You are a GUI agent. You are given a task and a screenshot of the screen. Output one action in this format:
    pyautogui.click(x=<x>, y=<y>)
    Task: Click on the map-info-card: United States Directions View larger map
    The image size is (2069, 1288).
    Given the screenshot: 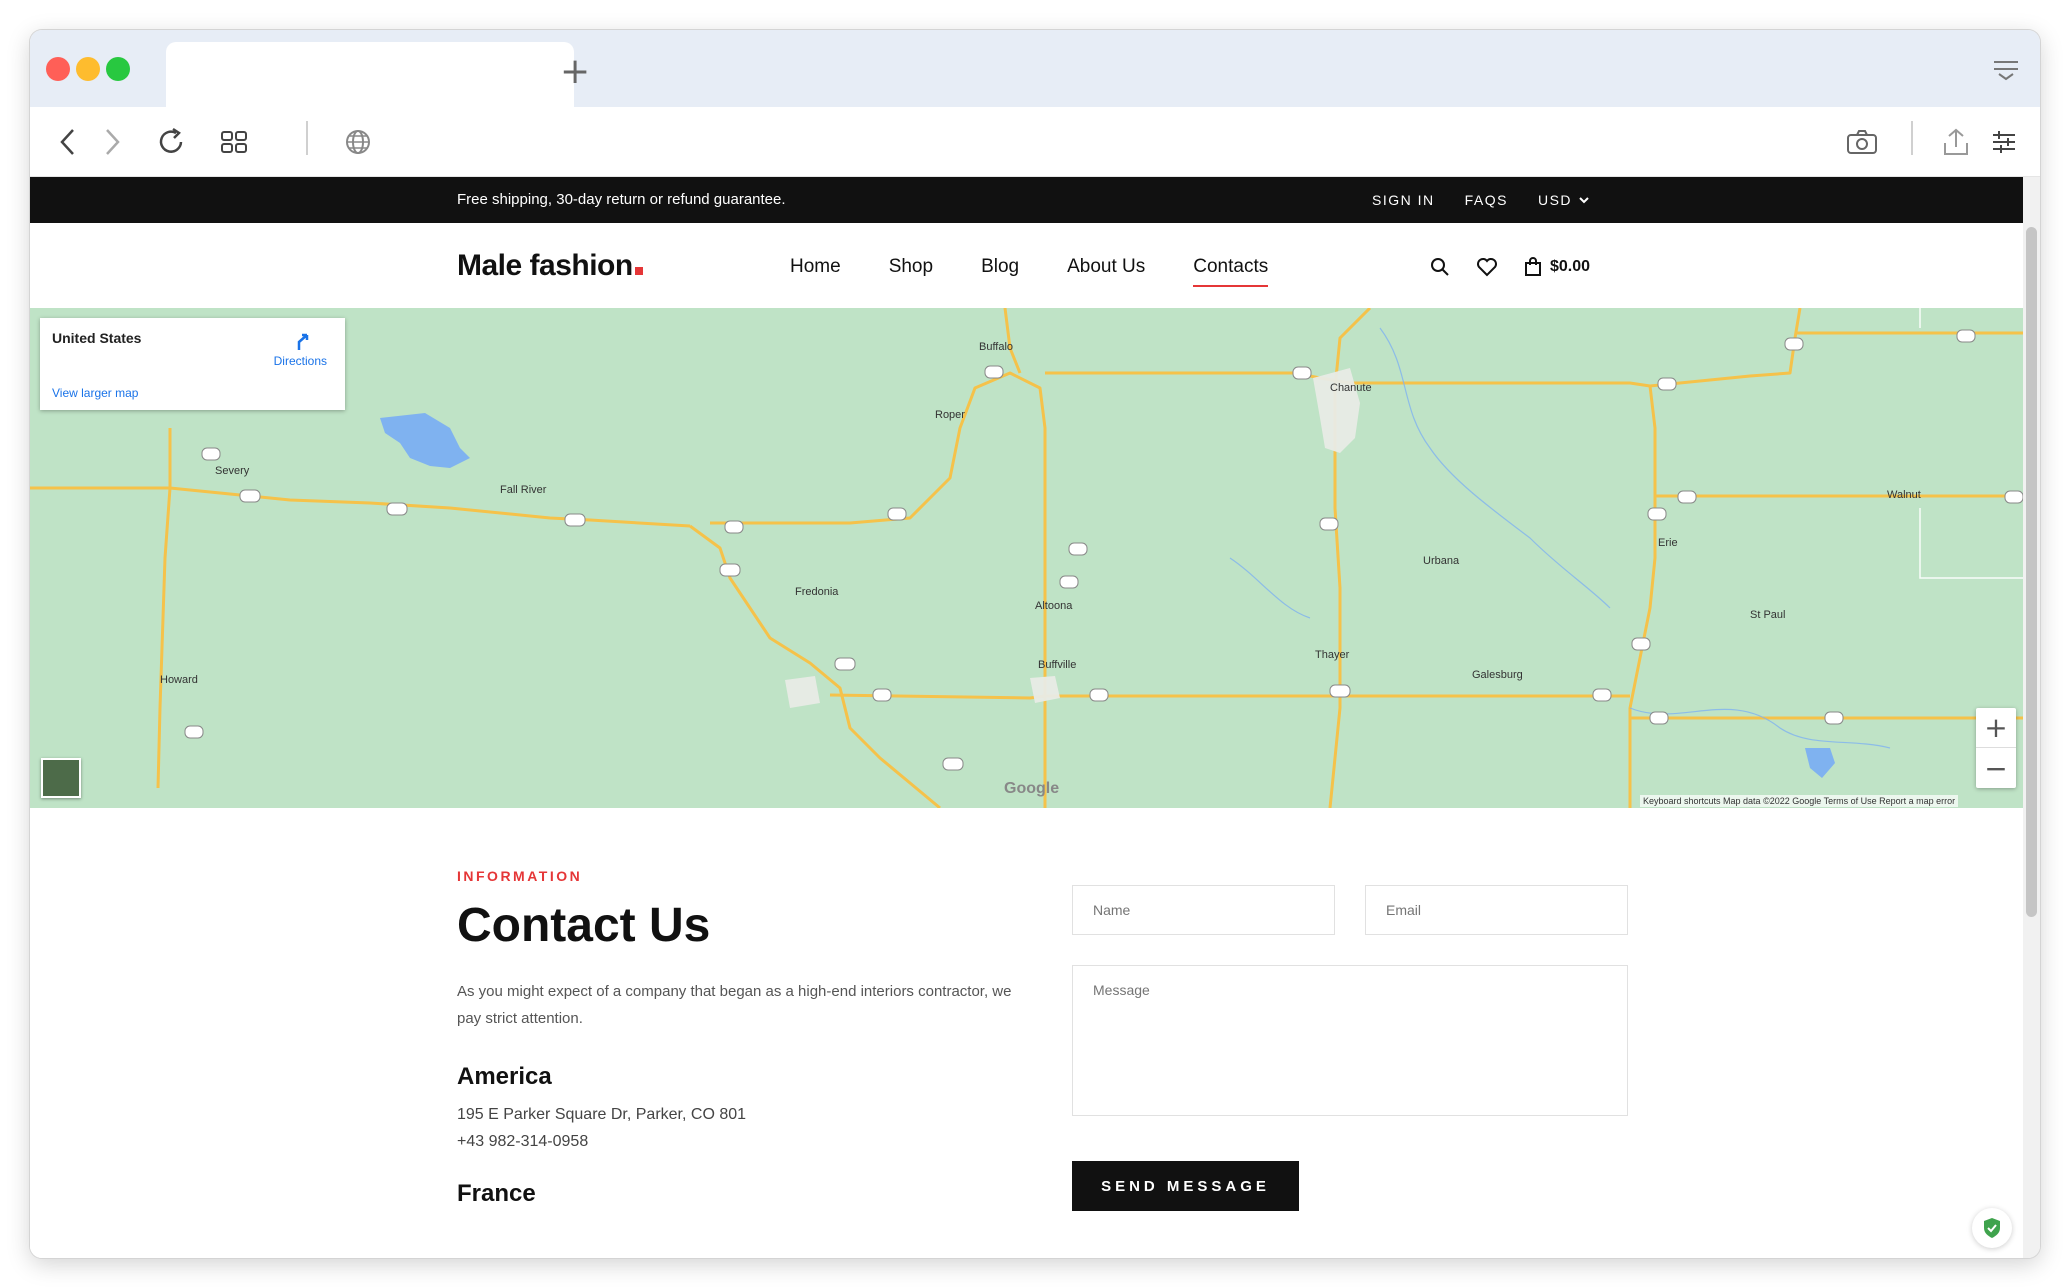 What is the action you would take?
    pyautogui.click(x=192, y=364)
    